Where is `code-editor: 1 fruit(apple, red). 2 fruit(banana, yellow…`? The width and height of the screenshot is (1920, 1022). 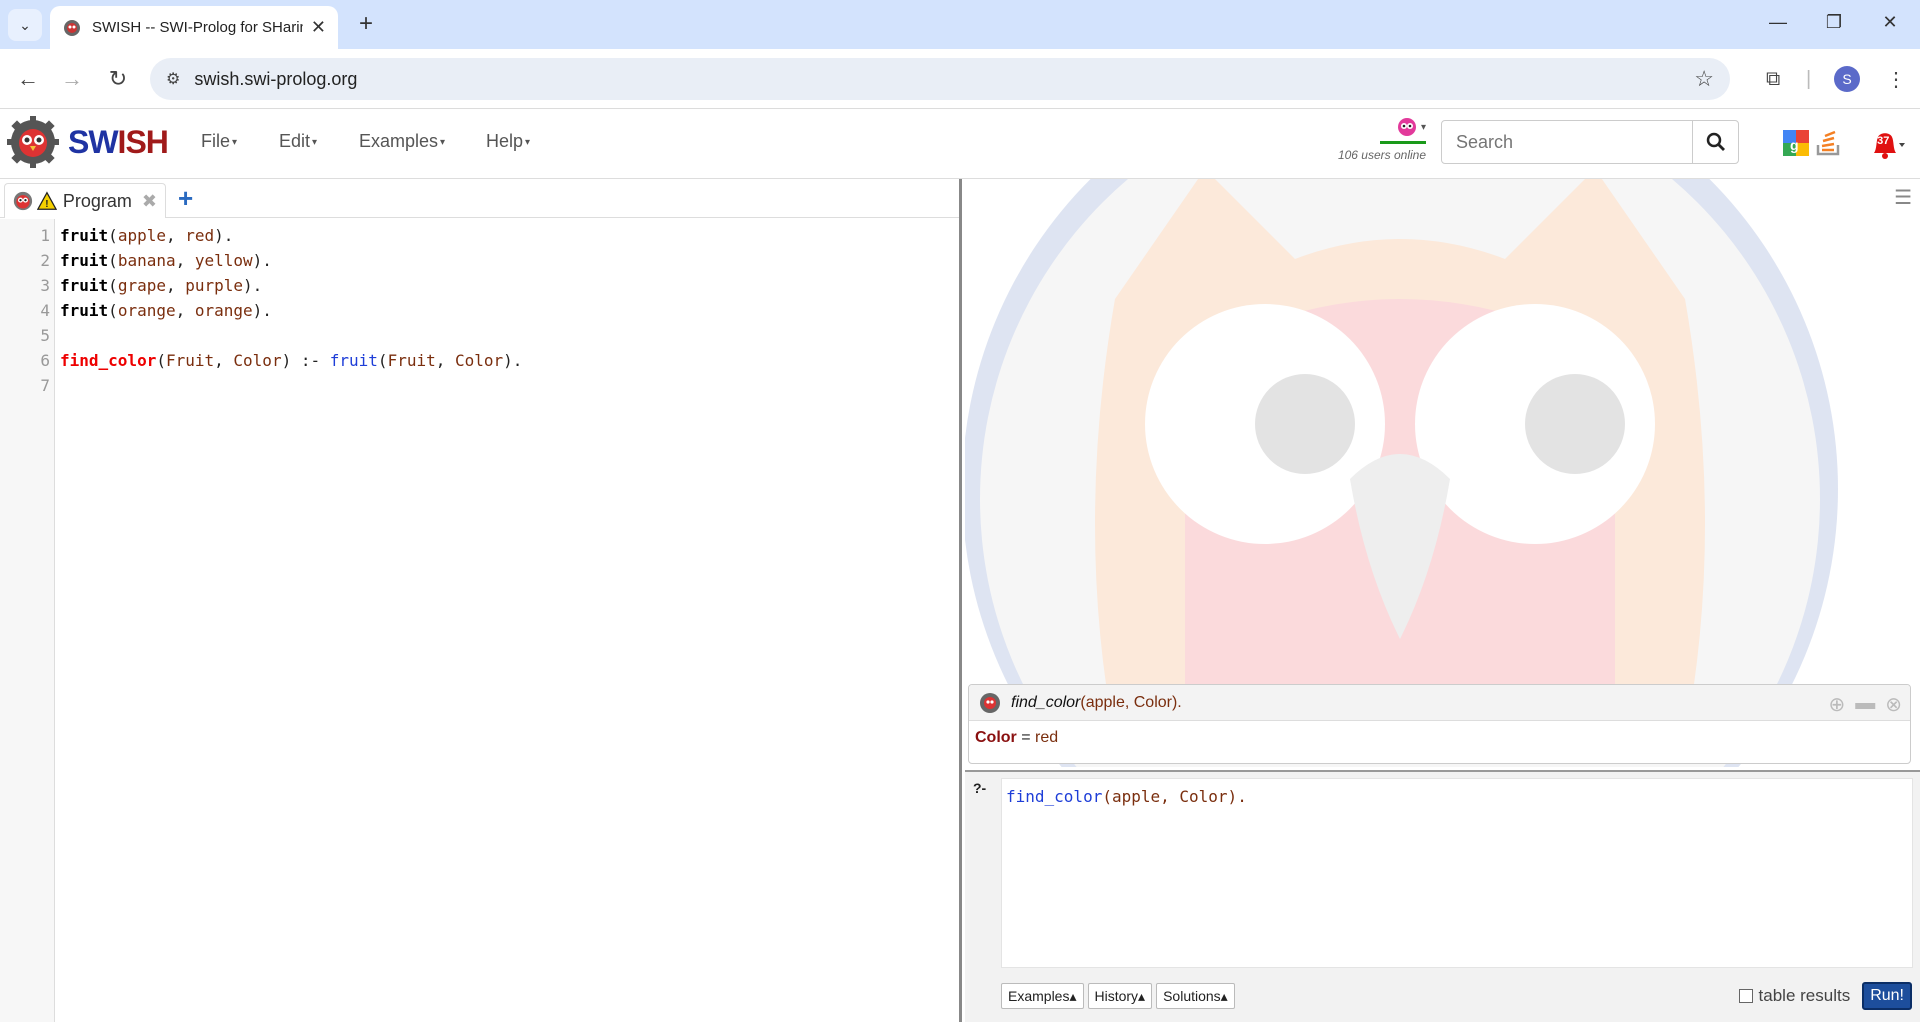 code-editor: 1 fruit(apple, red). 2 fruit(banana, yellow… is located at coordinates (481, 310).